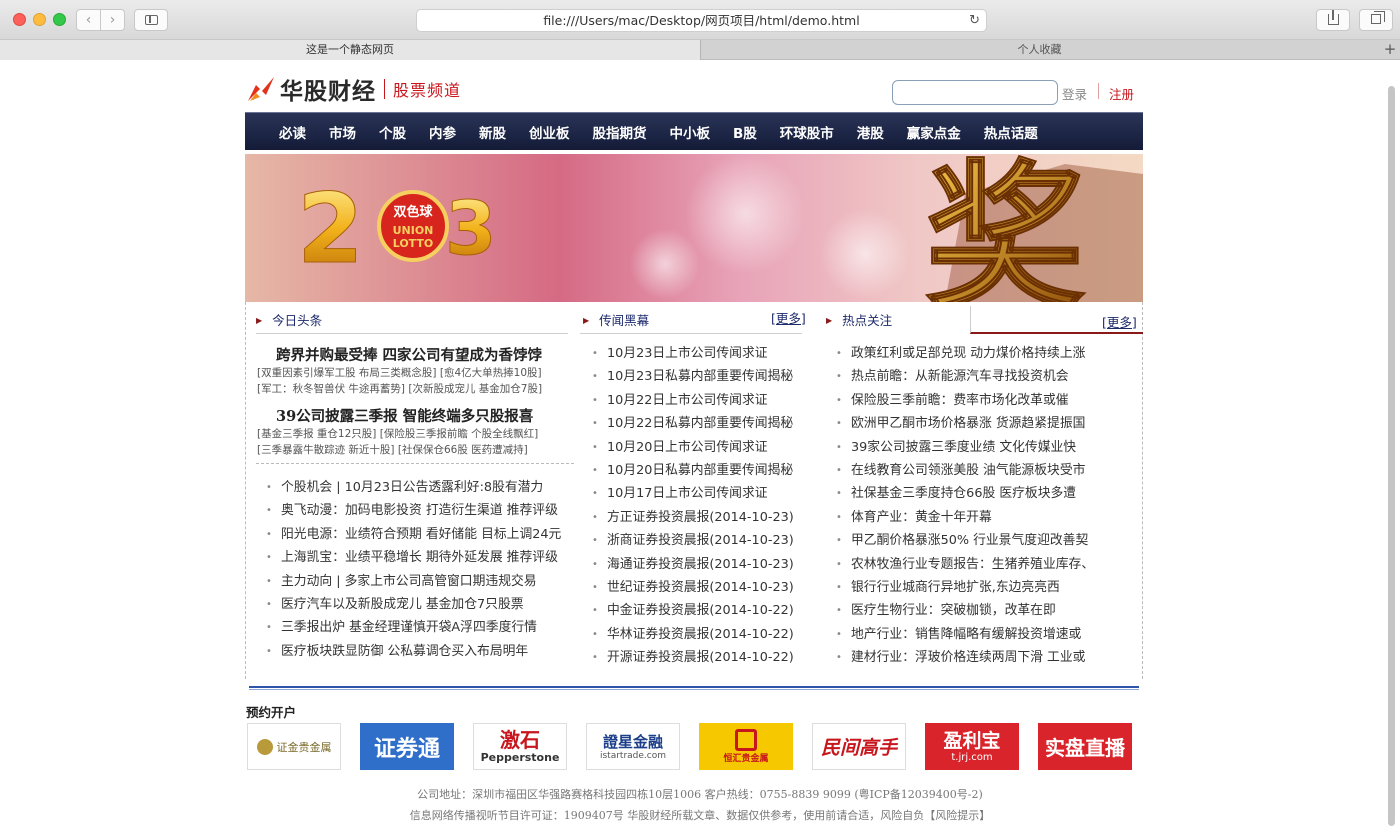 This screenshot has width=1400, height=832. What do you see at coordinates (703, 610) in the screenshot?
I see `list-item: 中金证券投资晨报(2014-10-22)` at bounding box center [703, 610].